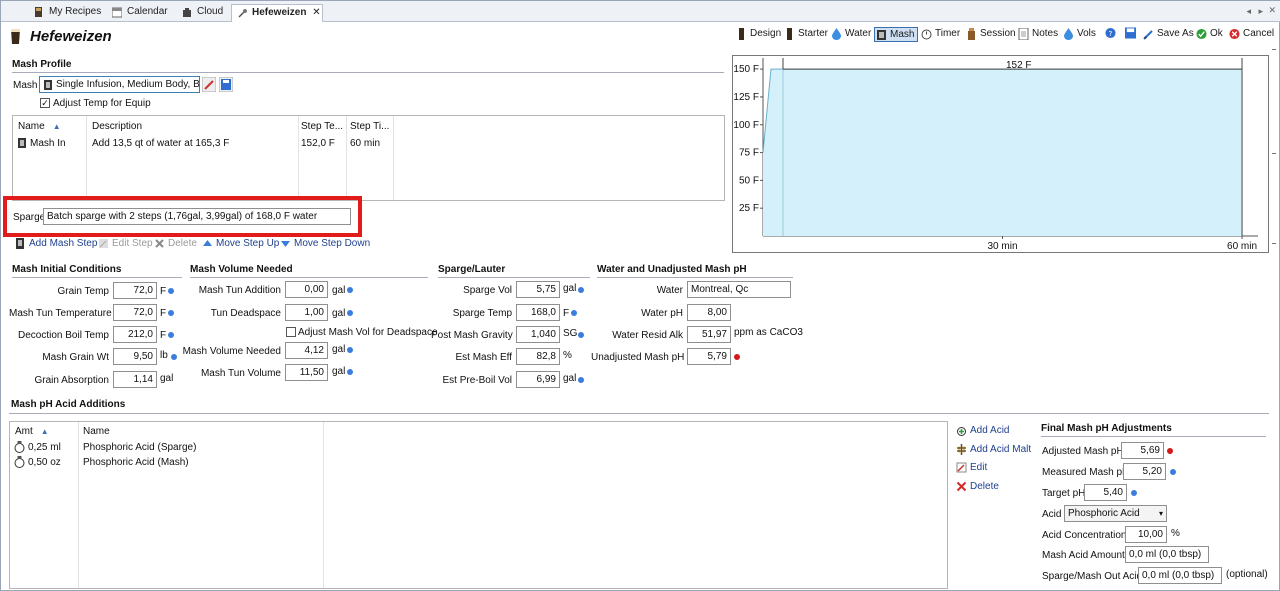  What do you see at coordinates (102, 103) in the screenshot?
I see `adjust-temp-label: Adjust Temp for Equip` at bounding box center [102, 103].